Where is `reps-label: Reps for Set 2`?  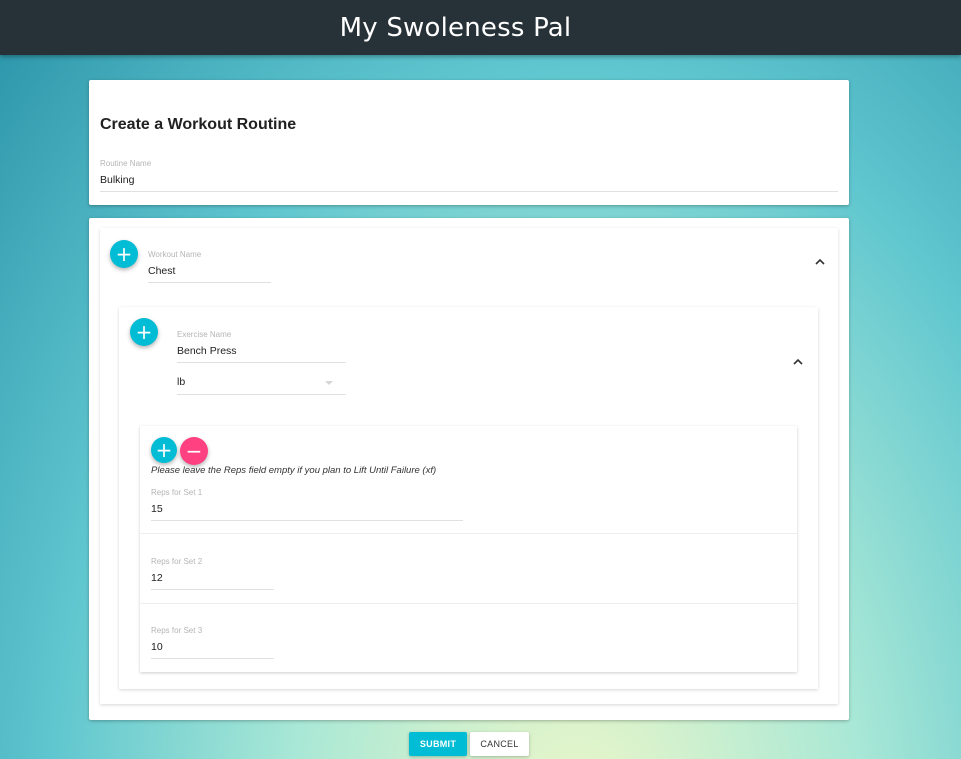
reps-label: Reps for Set 2 is located at coordinates (177, 561).